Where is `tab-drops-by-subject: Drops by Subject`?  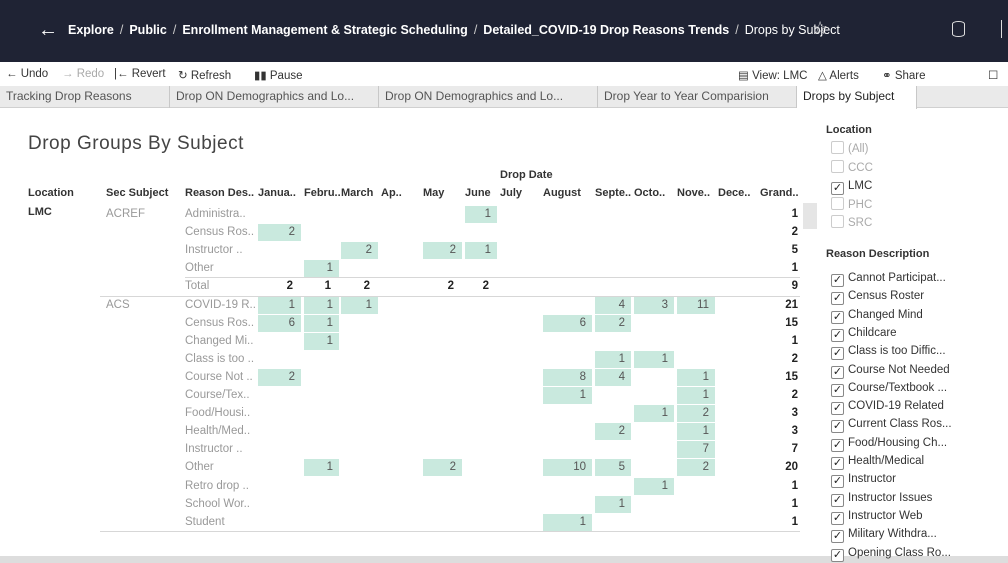
tab-drops-by-subject: Drops by Subject is located at coordinates (857, 97).